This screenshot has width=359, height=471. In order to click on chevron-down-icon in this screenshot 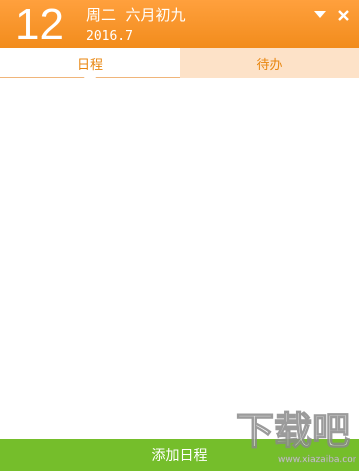, I will do `click(320, 14)`.